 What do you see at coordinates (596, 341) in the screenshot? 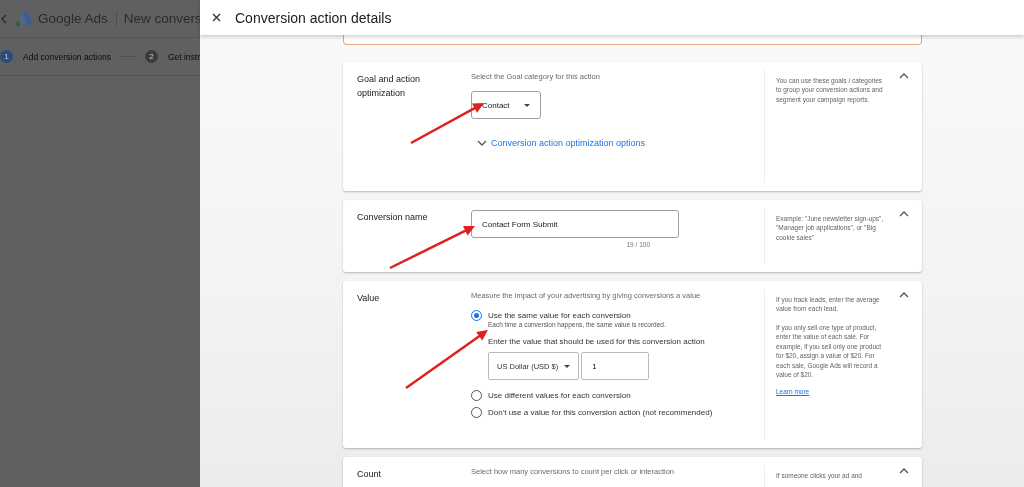
I see `value-prompt: Enter the value that should be used for this conversion action` at bounding box center [596, 341].